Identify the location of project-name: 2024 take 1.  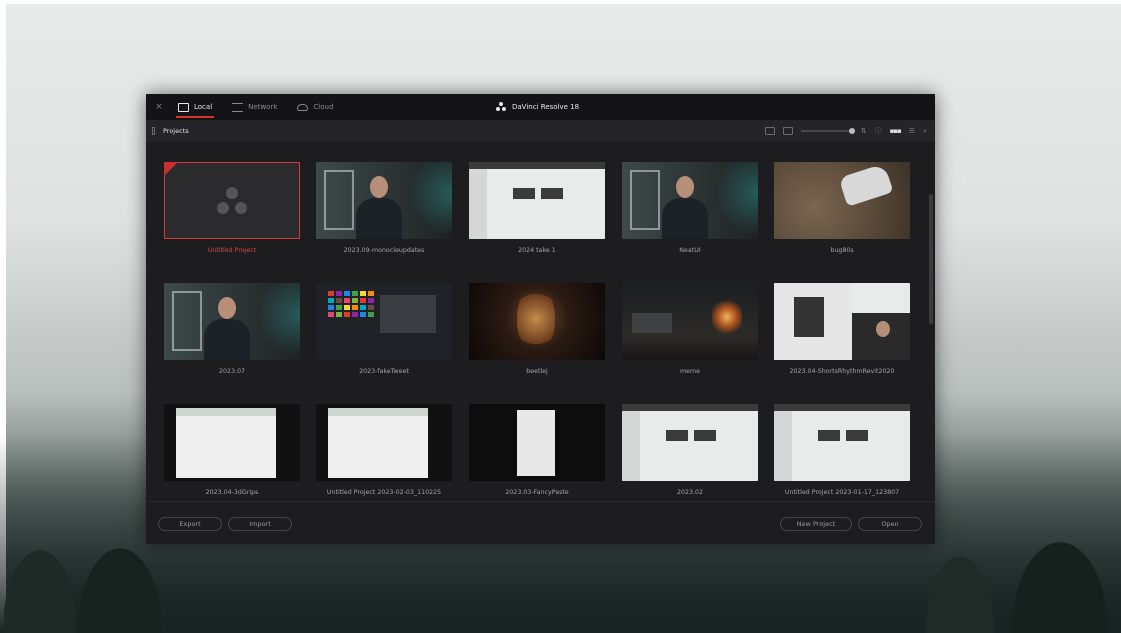
(537, 250).